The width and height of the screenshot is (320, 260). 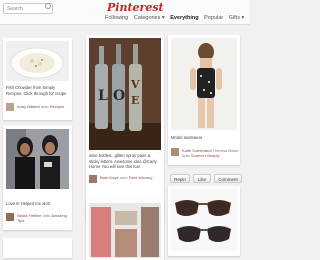 I want to click on chowder-bowl-image, so click(x=37, y=63).